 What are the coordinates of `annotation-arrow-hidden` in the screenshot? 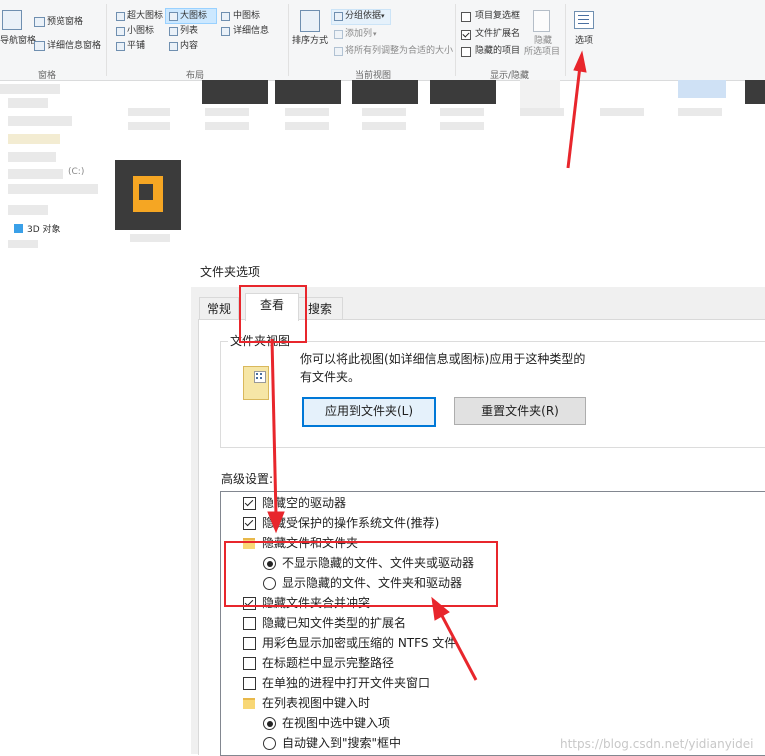 It's located at (458, 646).